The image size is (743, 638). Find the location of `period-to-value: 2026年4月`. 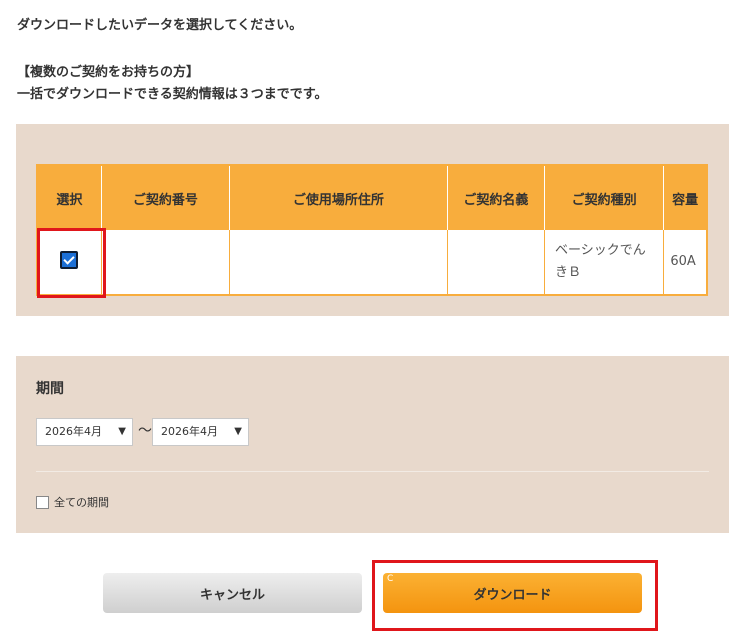

period-to-value: 2026年4月 is located at coordinates (189, 431).